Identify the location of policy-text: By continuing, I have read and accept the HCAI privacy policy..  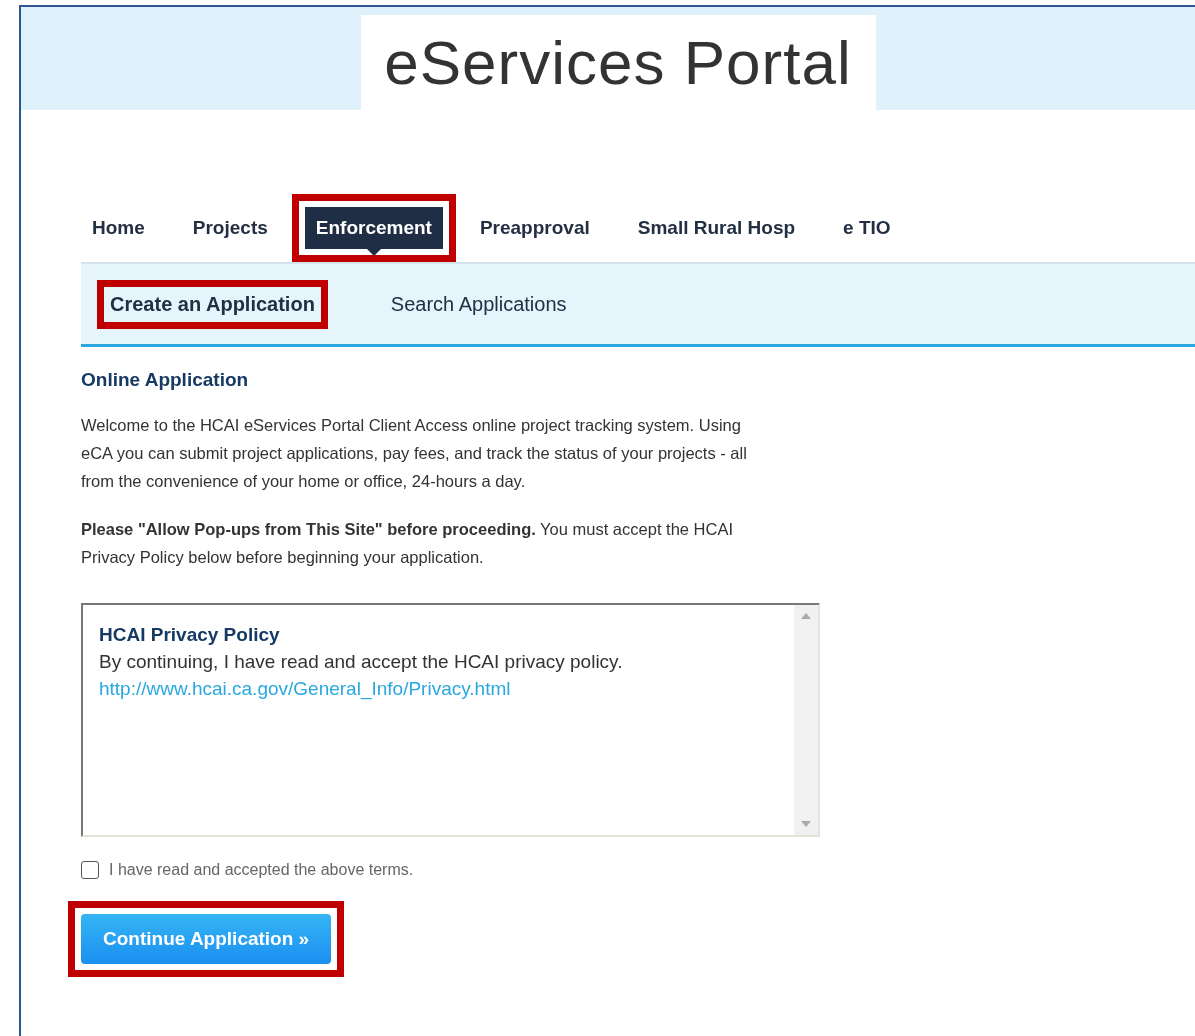
(361, 662).